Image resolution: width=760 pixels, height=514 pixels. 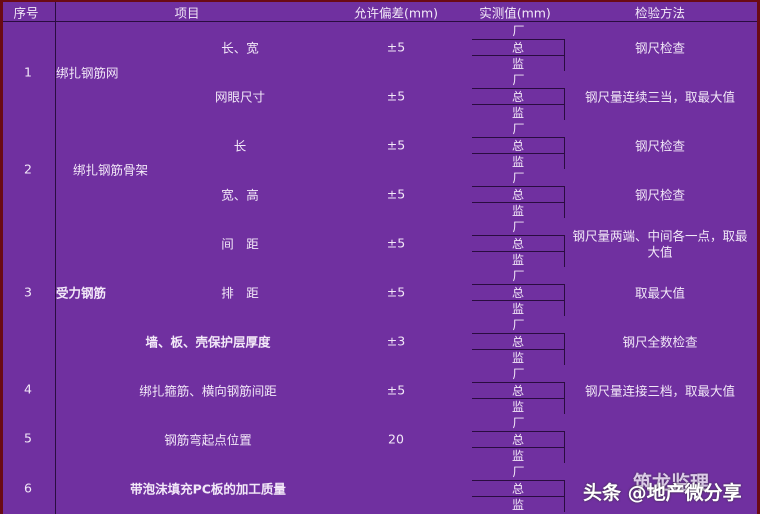 I want to click on item-label: 钢筋弯起点位置, so click(x=208, y=439).